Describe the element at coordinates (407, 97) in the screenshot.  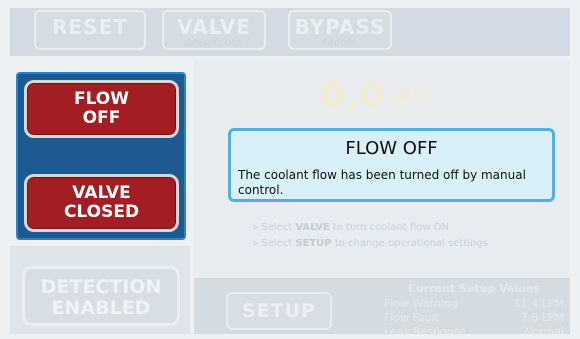
I see `flow-rate-unit: LPM` at that location.